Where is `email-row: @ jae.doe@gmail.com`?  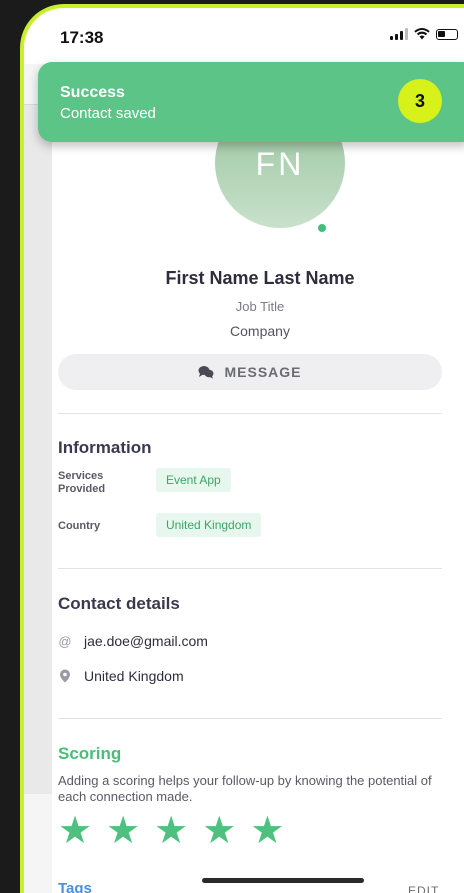
email-row: @ jae.doe@gmail.com is located at coordinates (133, 641).